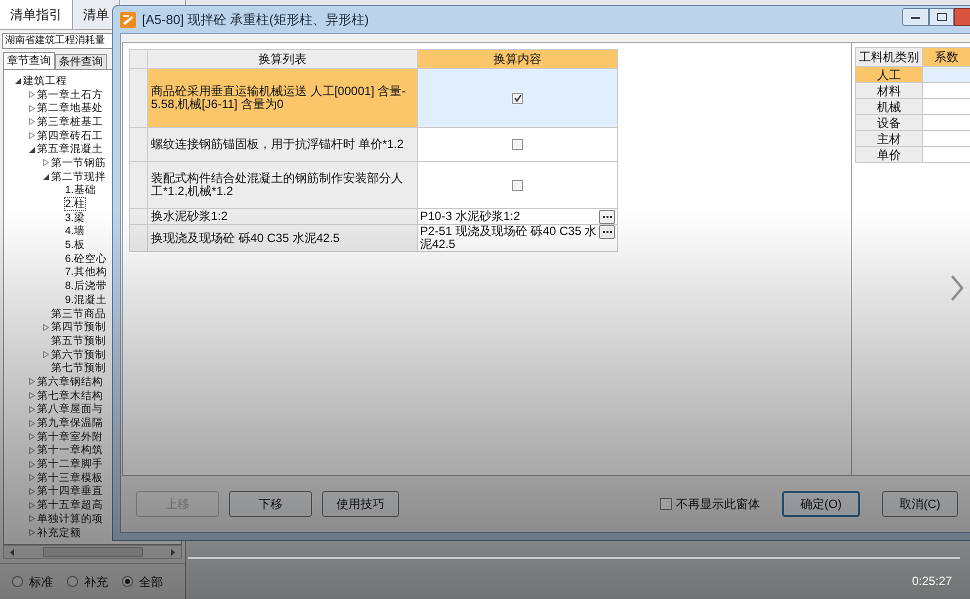  Describe the element at coordinates (86, 286) in the screenshot. I see `tree-item: 8.后浇带` at that location.